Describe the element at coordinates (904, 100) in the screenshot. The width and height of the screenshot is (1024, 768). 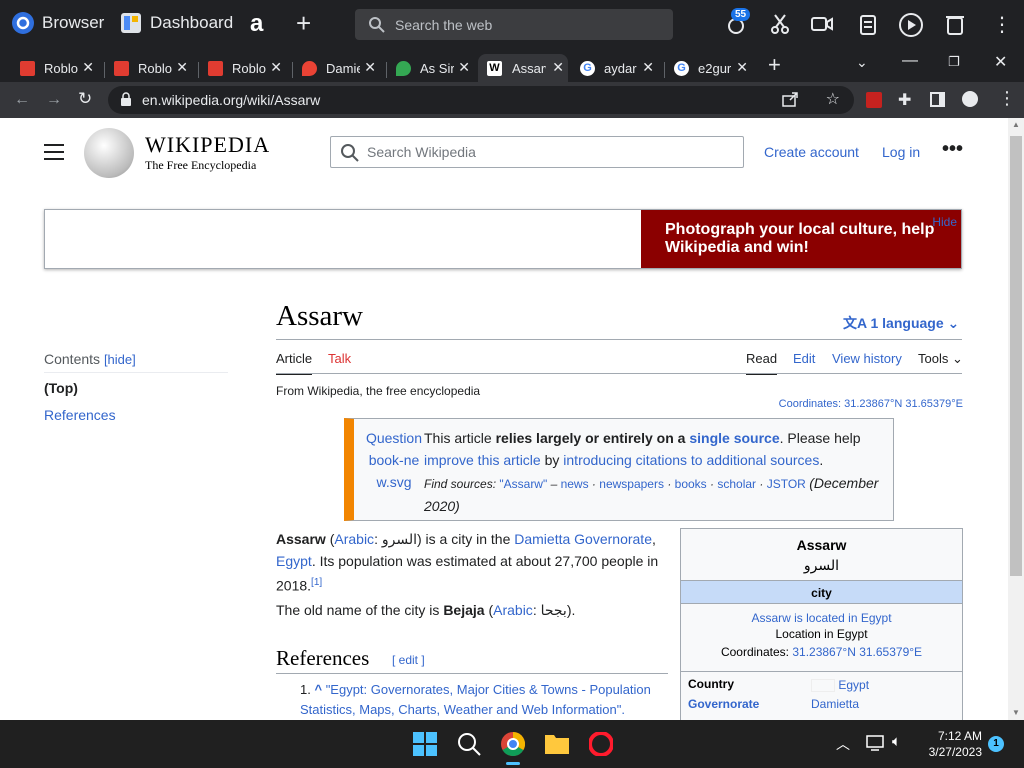
I see `extensions-button: ✚` at that location.